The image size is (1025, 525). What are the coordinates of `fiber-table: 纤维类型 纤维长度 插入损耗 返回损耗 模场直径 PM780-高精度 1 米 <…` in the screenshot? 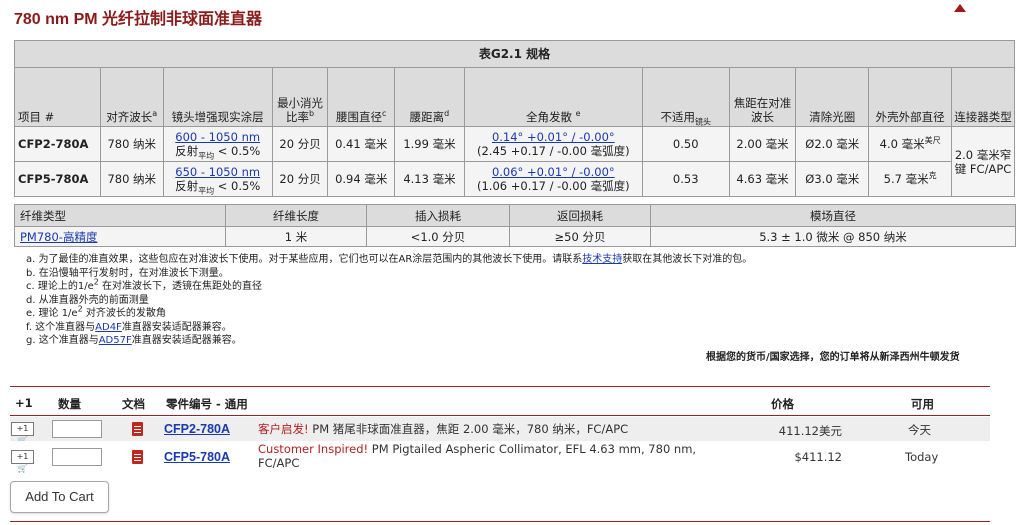 It's located at (515, 225).